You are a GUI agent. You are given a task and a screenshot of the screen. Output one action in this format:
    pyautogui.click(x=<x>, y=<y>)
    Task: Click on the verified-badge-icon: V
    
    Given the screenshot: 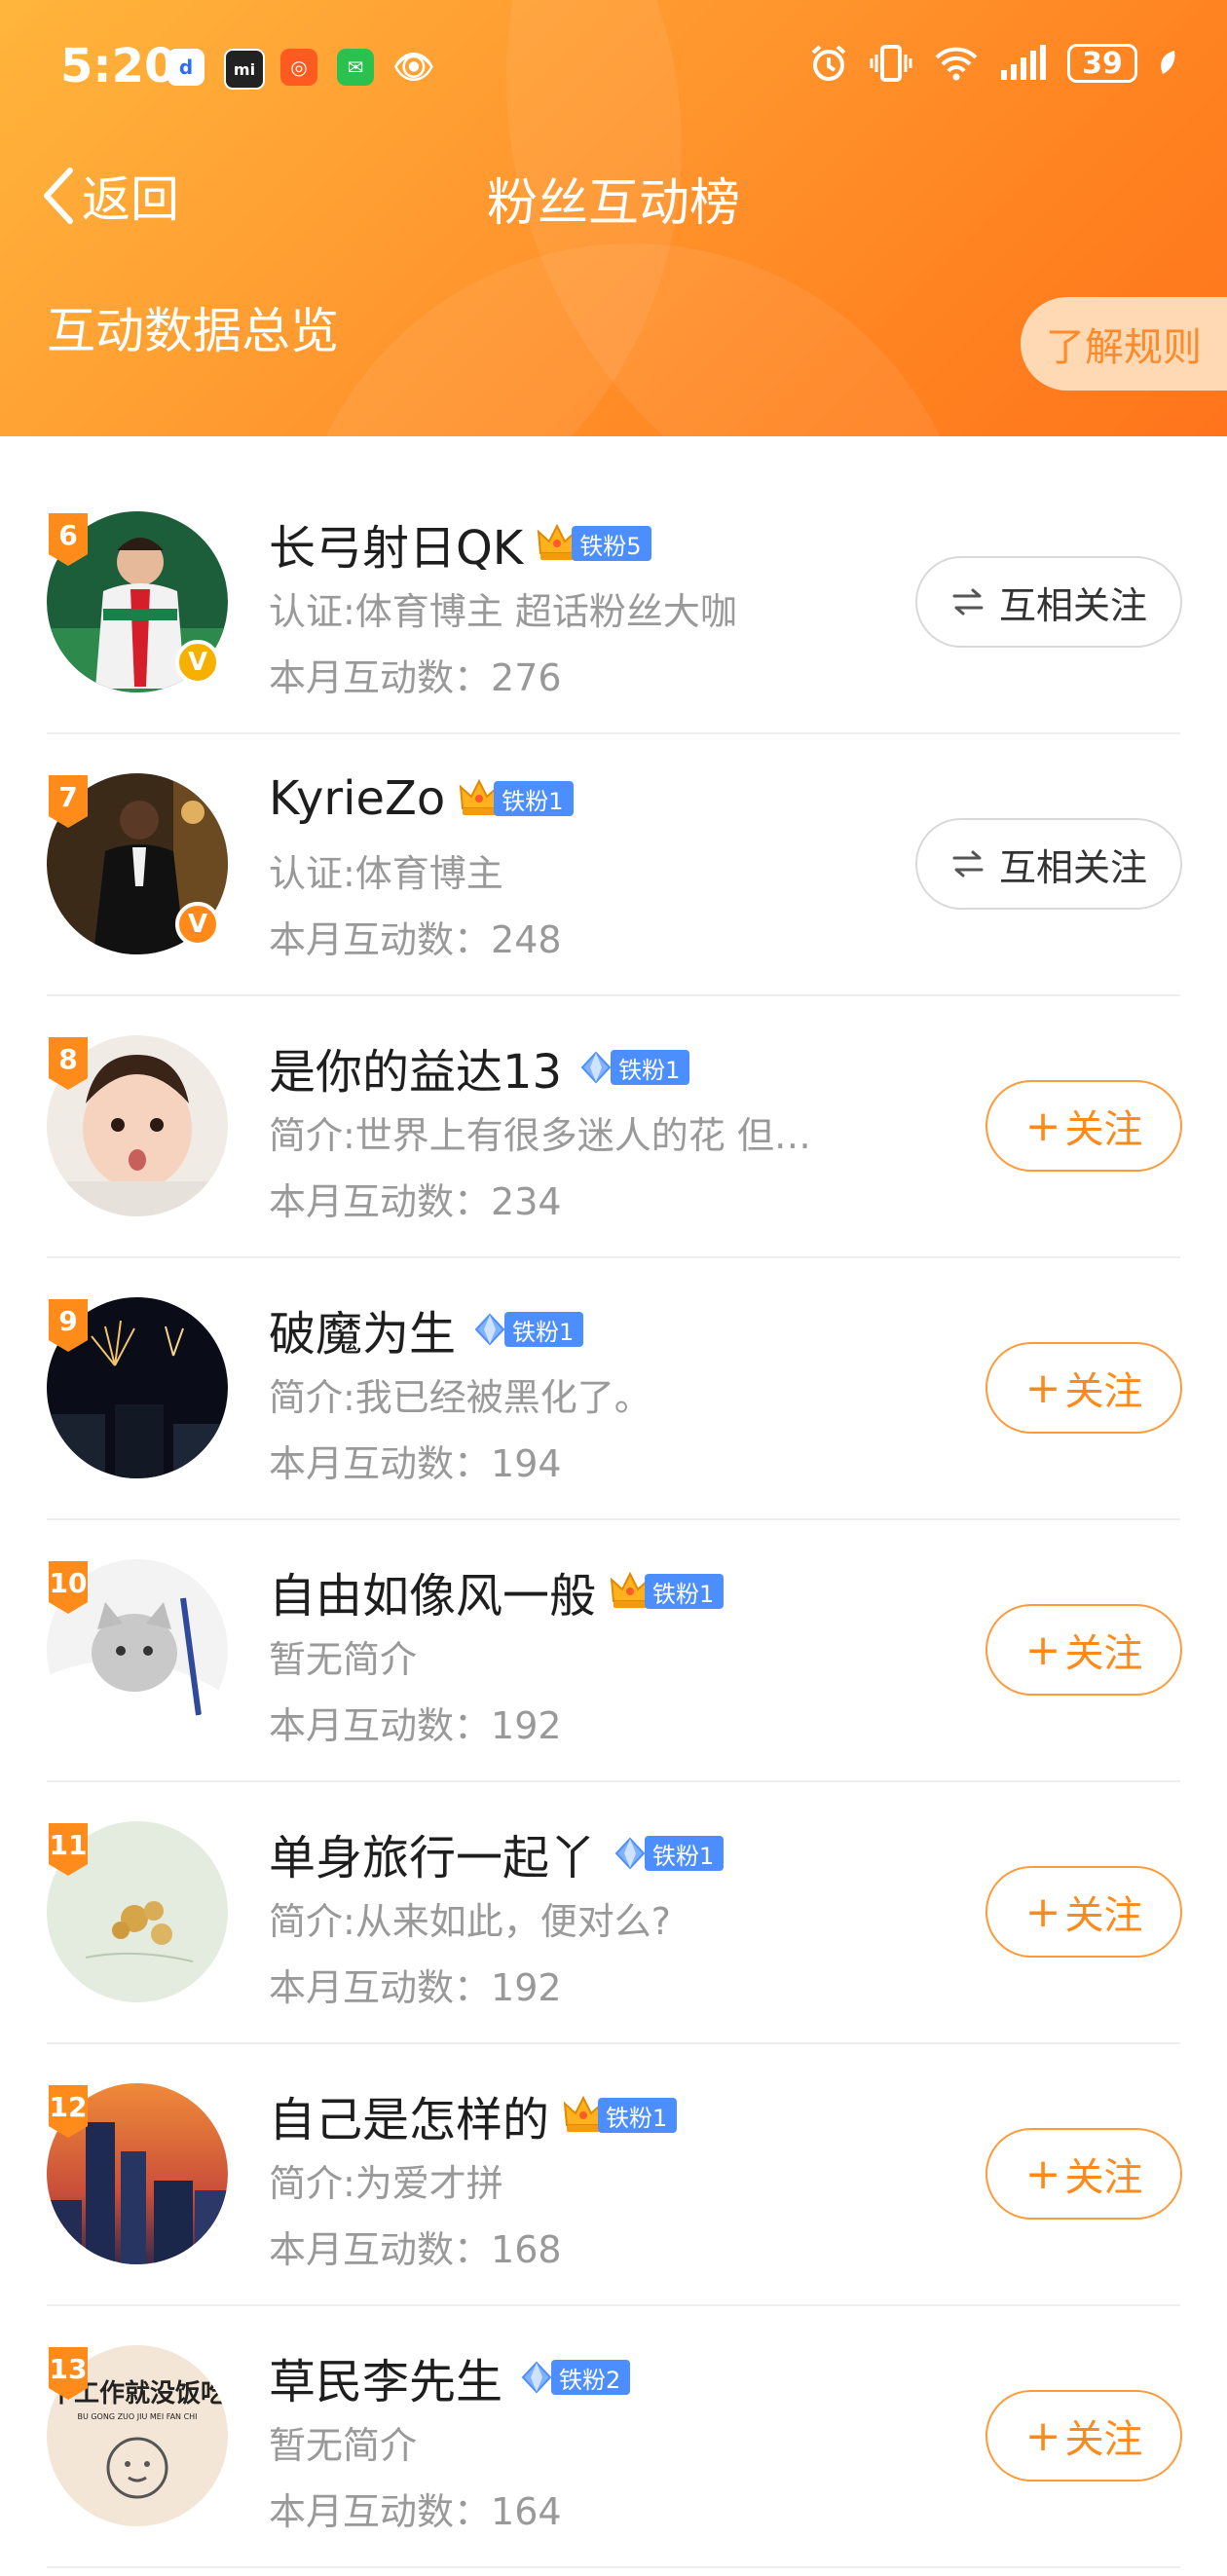 What is the action you would take?
    pyautogui.click(x=197, y=924)
    